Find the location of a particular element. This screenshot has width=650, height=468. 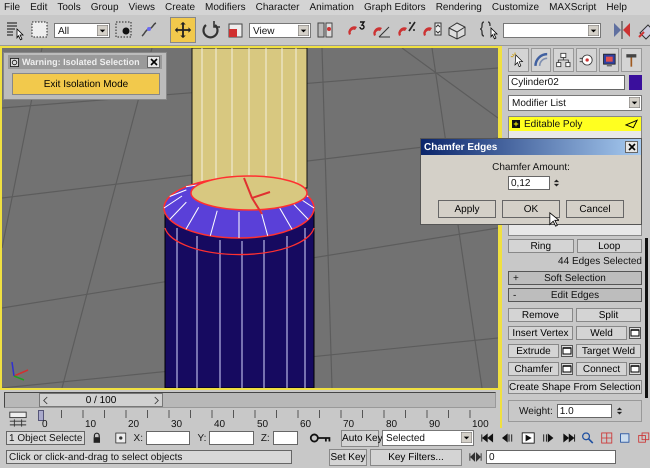

menu-item: Customize is located at coordinates (516, 7).